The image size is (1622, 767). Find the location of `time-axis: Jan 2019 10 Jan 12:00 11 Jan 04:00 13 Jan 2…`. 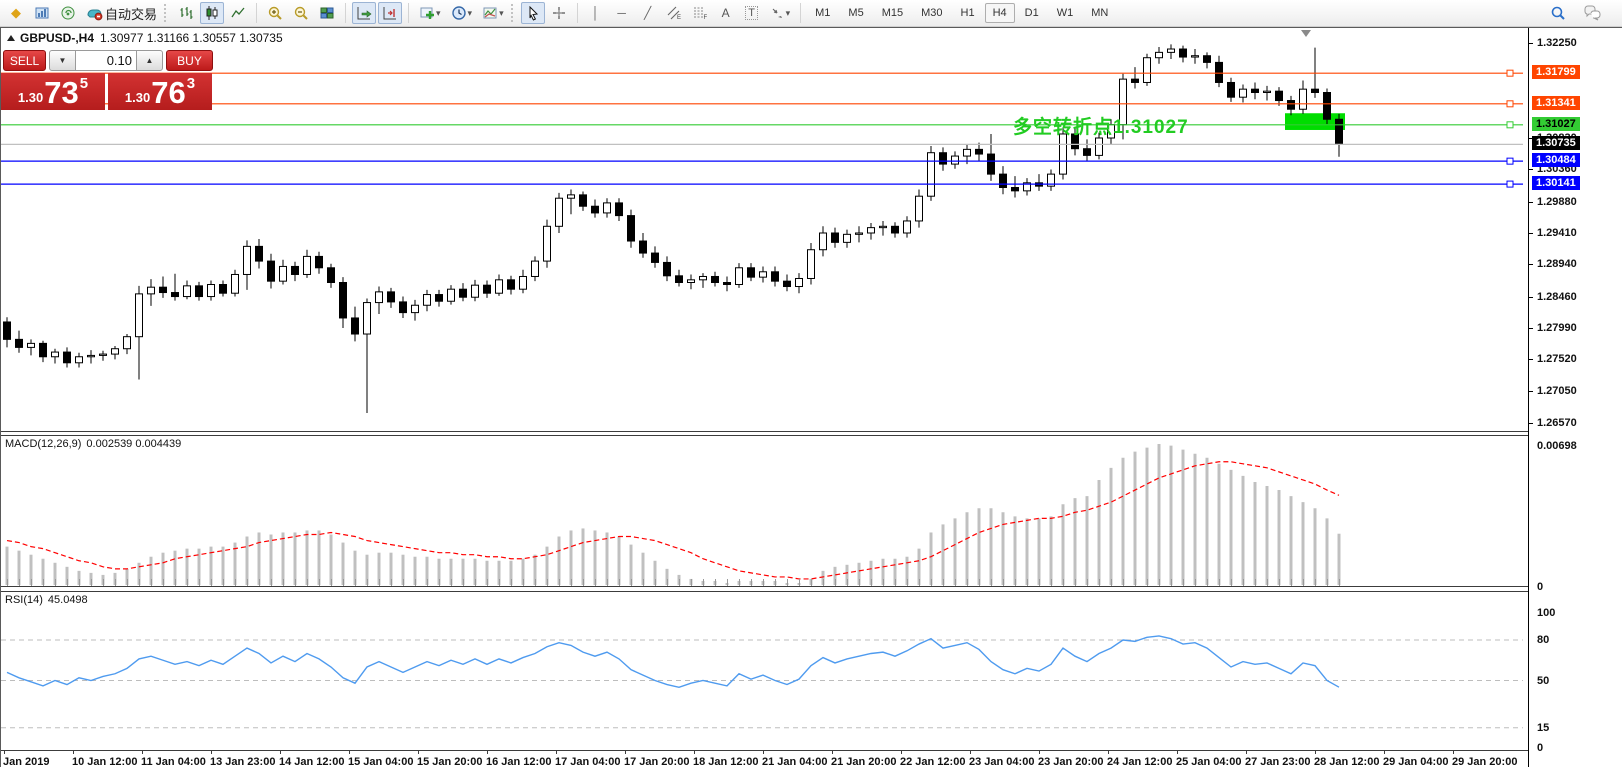

time-axis: Jan 2019 10 Jan 12:00 11 Jan 04:00 13 Jan 2… is located at coordinates (764, 760).